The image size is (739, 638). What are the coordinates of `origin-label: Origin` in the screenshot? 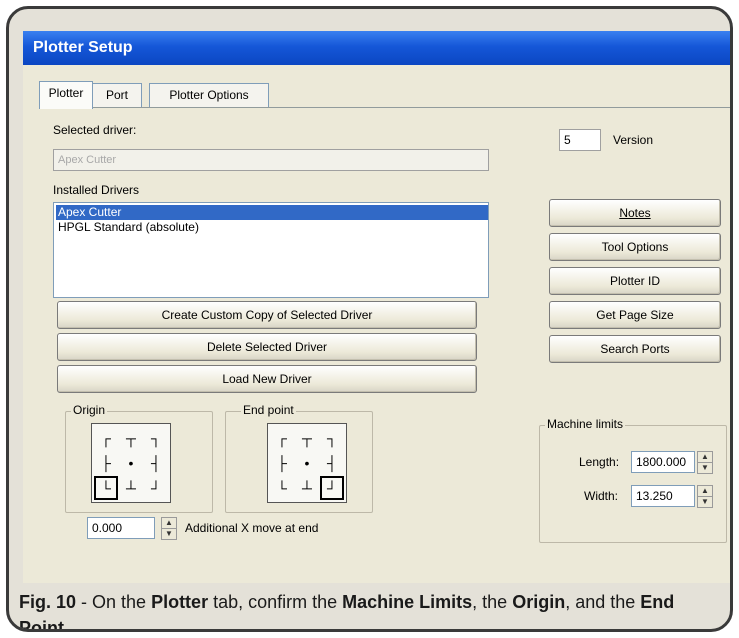 It's located at (89, 410).